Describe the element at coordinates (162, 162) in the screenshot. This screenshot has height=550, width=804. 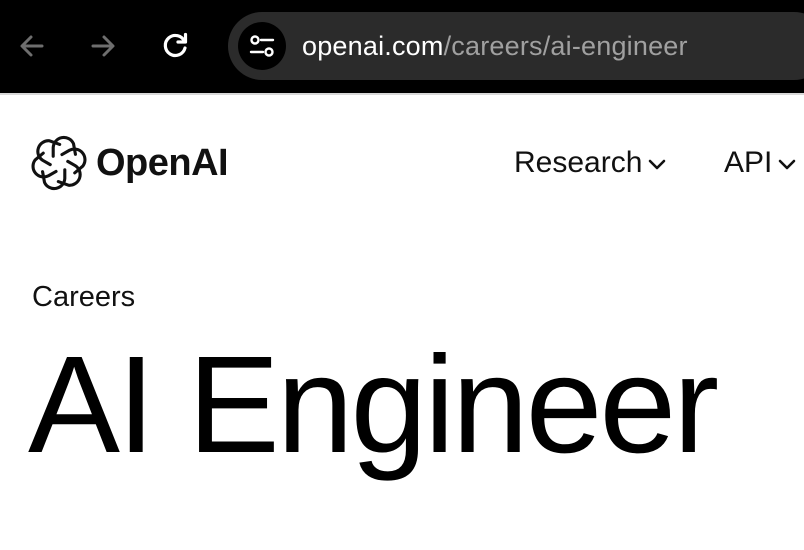
I see `logo-text: OpenAI` at that location.